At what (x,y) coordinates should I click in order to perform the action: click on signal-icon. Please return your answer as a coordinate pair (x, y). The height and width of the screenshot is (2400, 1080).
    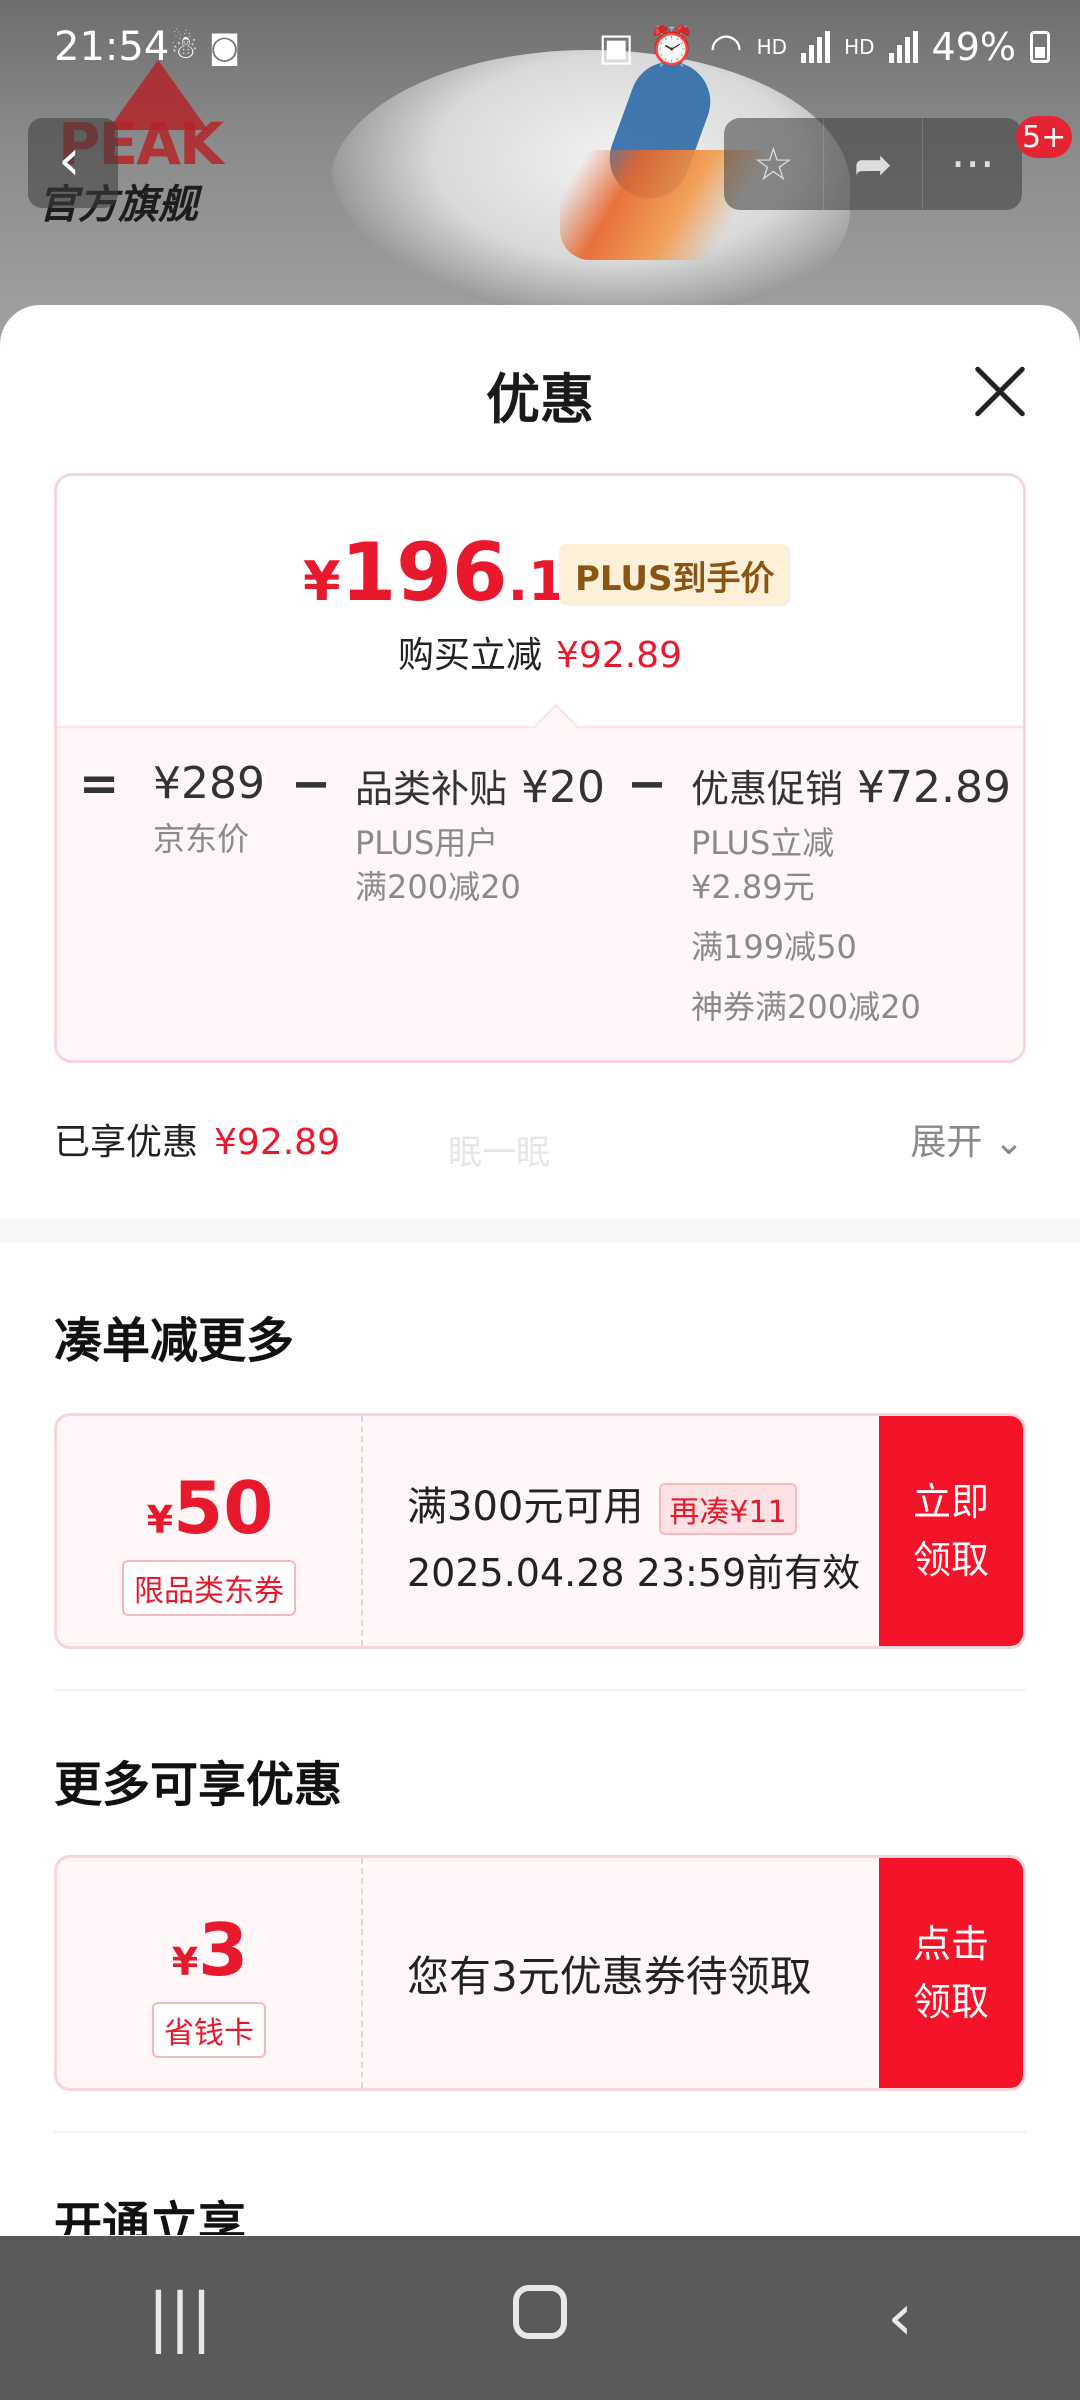
    Looking at the image, I should click on (816, 46).